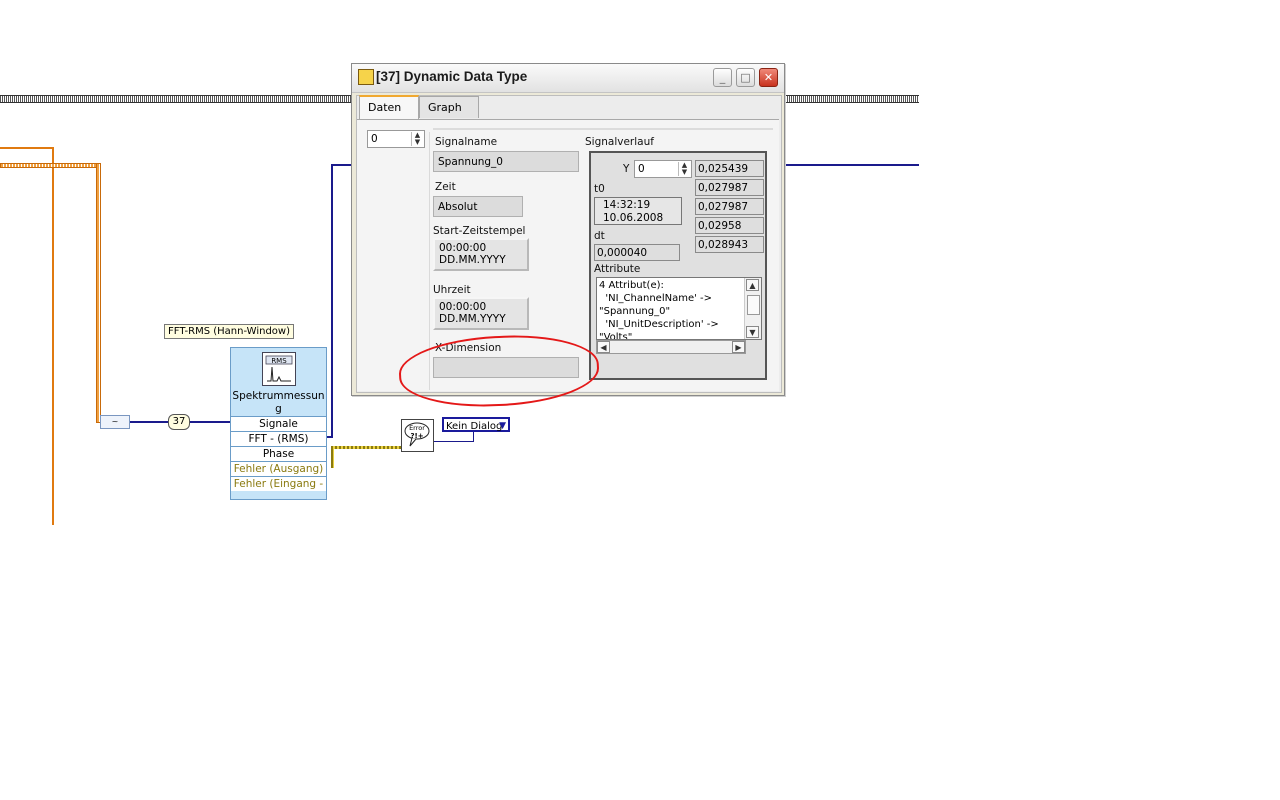  Describe the element at coordinates (374, 139) in the screenshot. I see `array-index-value: 0` at that location.